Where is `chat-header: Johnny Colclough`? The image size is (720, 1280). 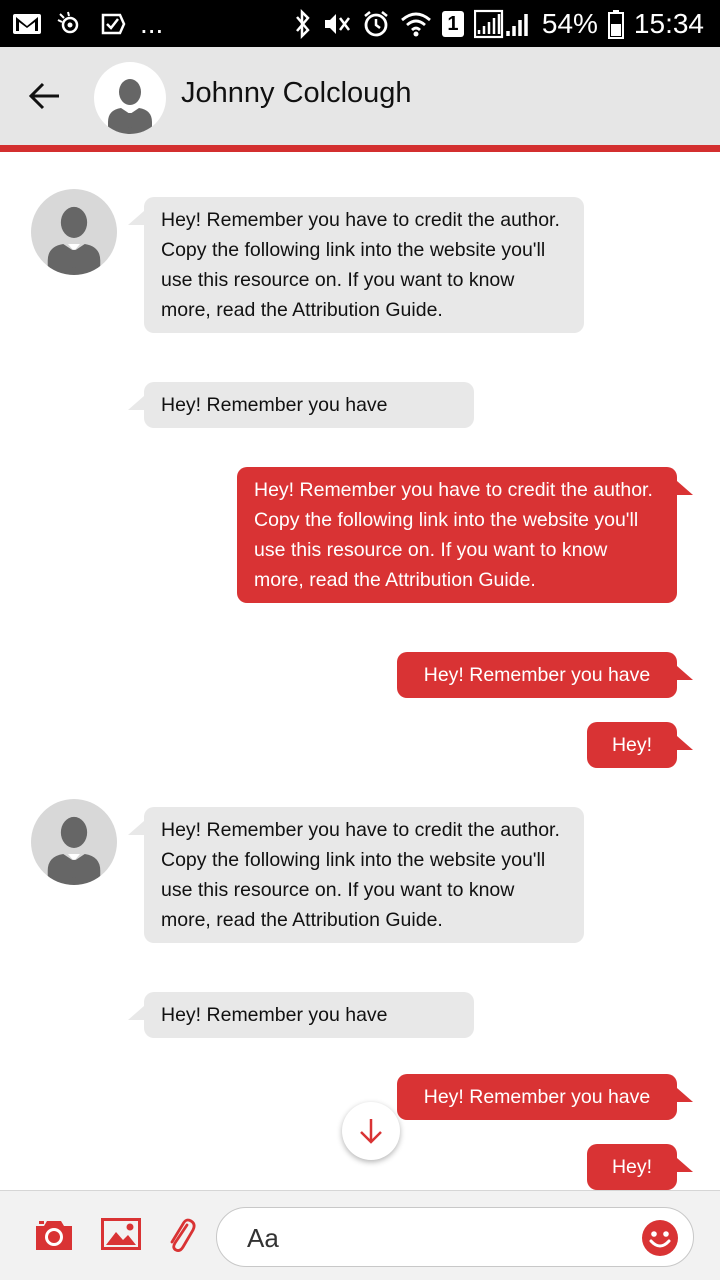
chat-header: Johnny Colclough is located at coordinates (360, 96).